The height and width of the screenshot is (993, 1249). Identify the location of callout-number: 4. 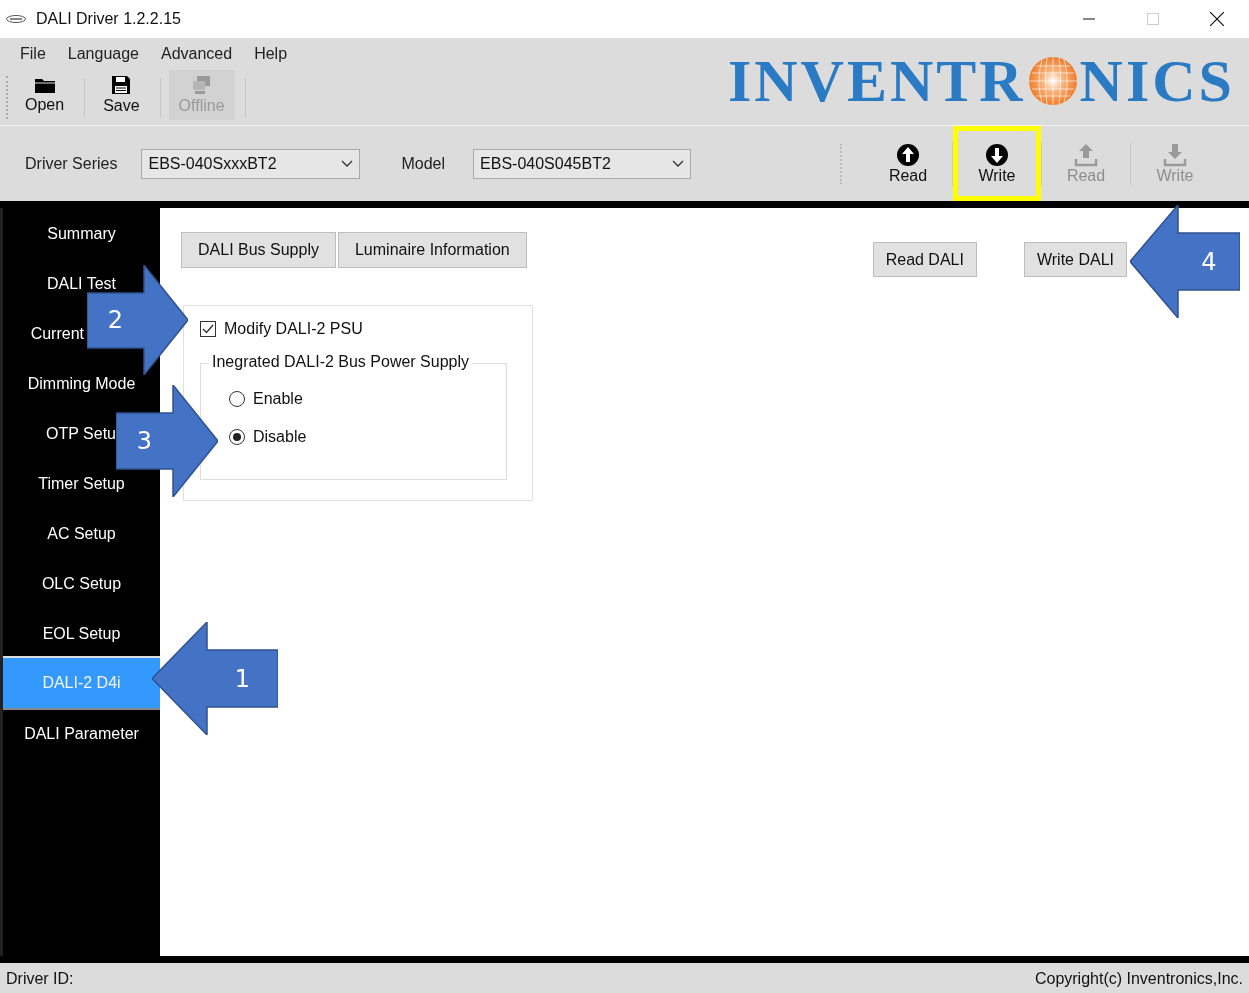
(1209, 261).